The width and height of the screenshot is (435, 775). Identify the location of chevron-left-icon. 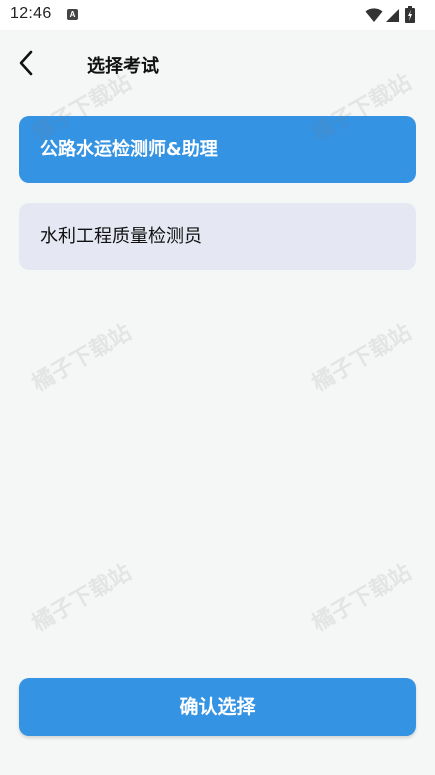
(26, 63).